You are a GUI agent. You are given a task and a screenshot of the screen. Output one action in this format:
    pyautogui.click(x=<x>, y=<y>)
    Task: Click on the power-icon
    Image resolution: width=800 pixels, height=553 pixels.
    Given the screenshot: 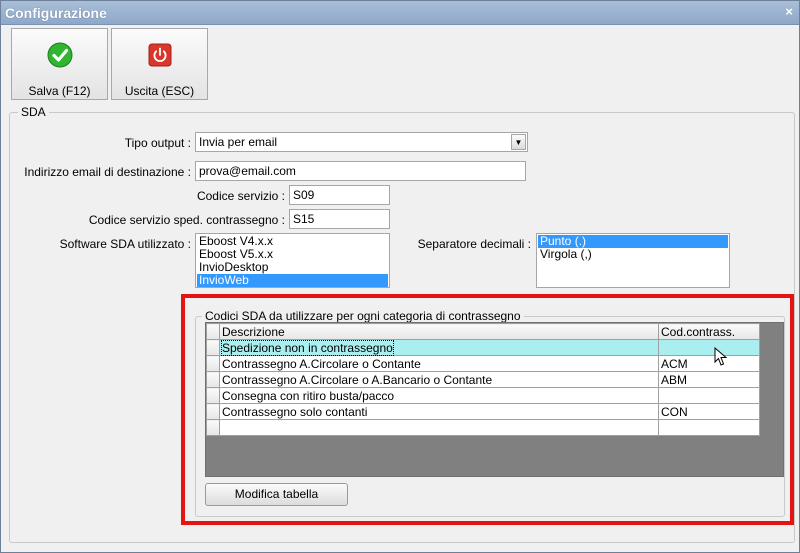 What is the action you would take?
    pyautogui.click(x=159, y=55)
    